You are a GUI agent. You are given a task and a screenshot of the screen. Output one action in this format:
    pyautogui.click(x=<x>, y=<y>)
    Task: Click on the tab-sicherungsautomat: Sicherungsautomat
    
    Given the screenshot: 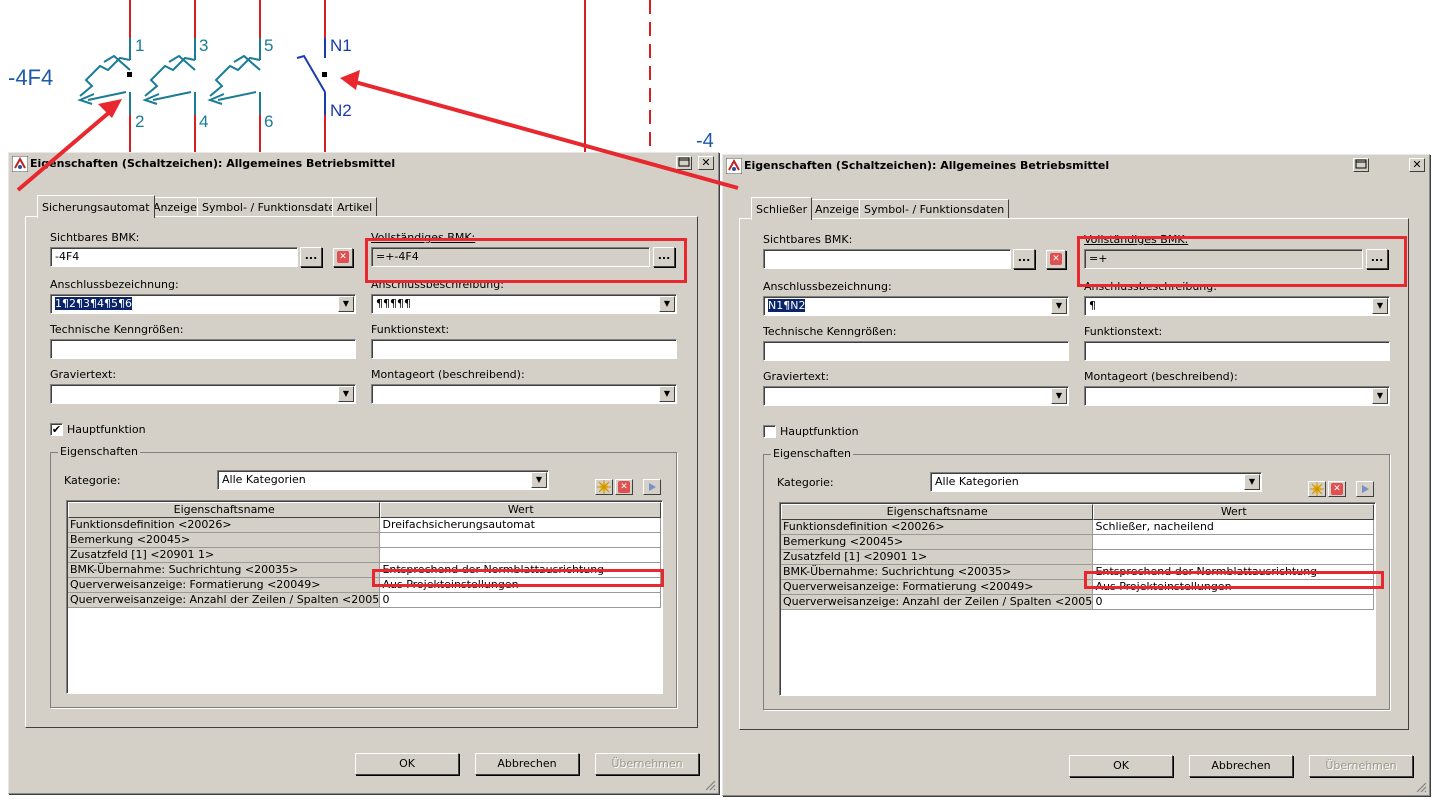 What is the action you would take?
    pyautogui.click(x=96, y=206)
    